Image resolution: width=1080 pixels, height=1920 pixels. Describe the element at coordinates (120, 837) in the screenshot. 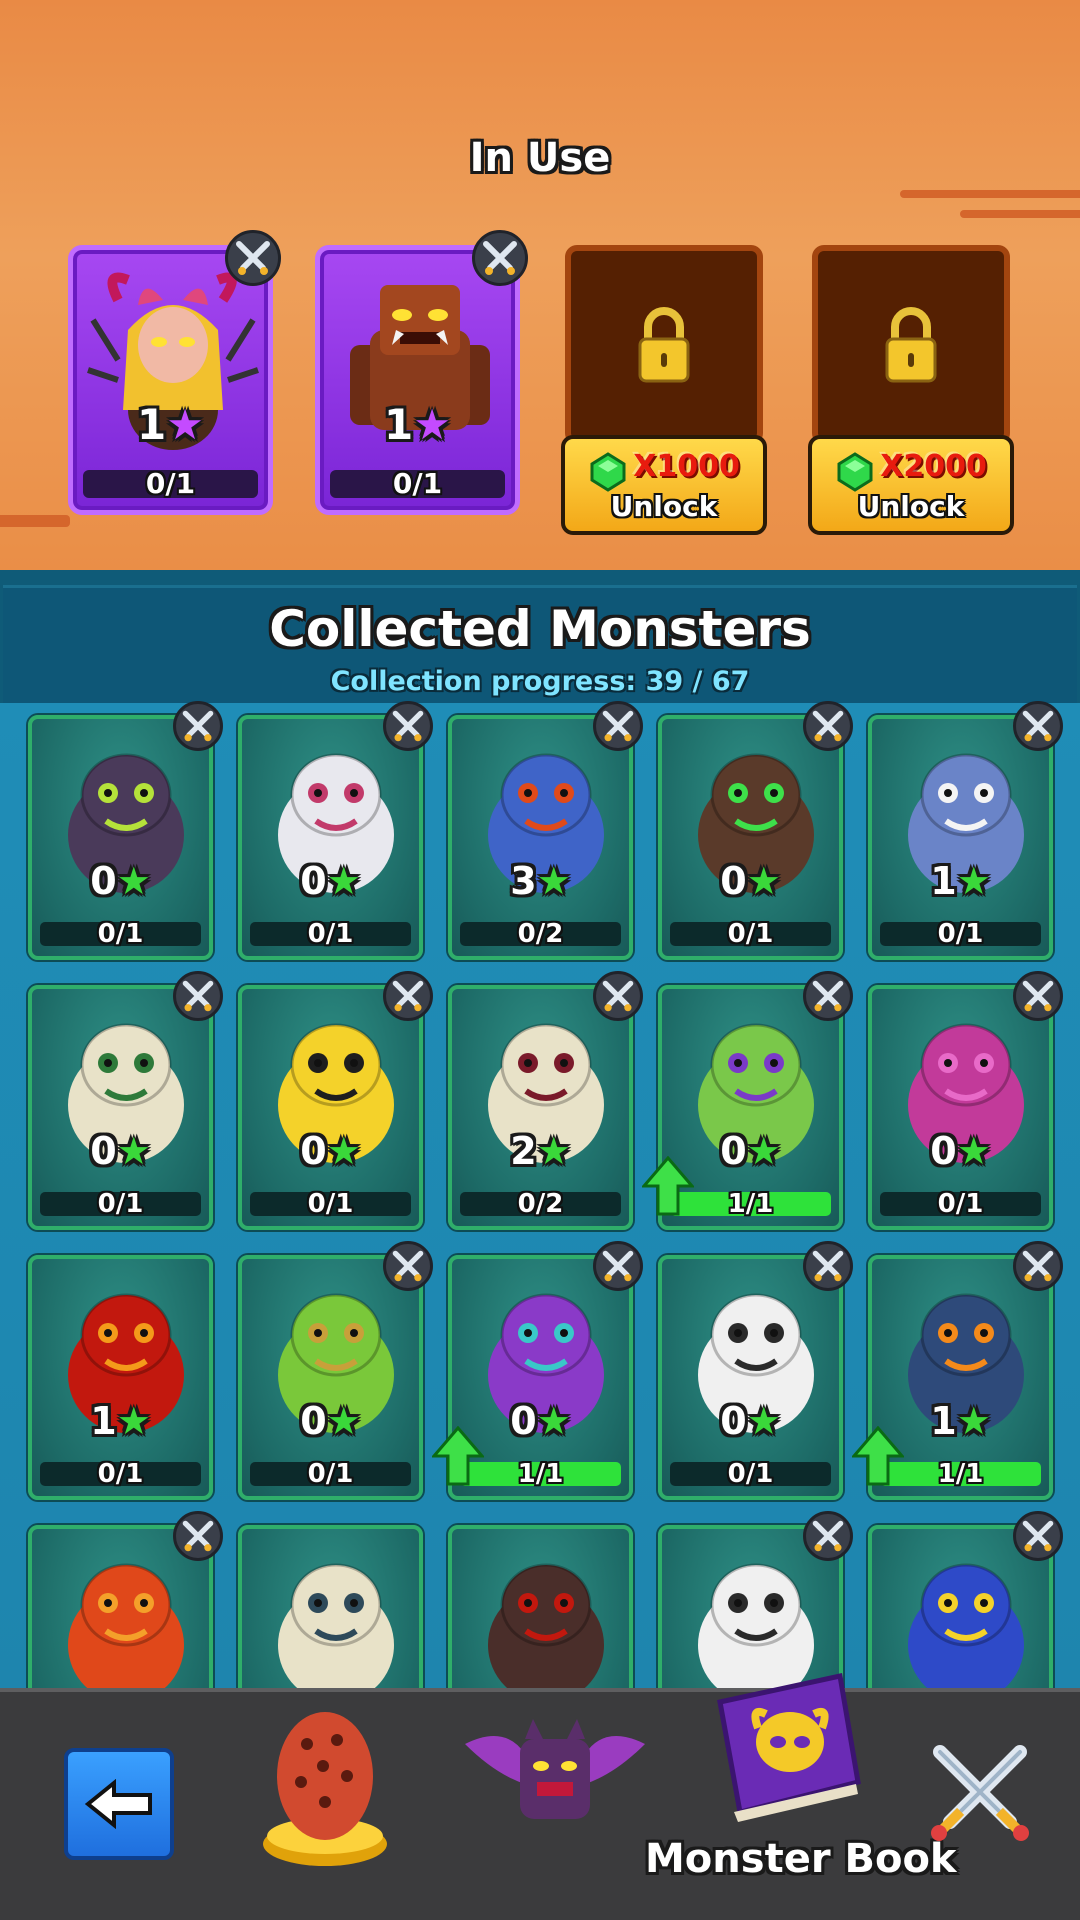

I see `monster-card-bat: 0★ 0/1` at that location.